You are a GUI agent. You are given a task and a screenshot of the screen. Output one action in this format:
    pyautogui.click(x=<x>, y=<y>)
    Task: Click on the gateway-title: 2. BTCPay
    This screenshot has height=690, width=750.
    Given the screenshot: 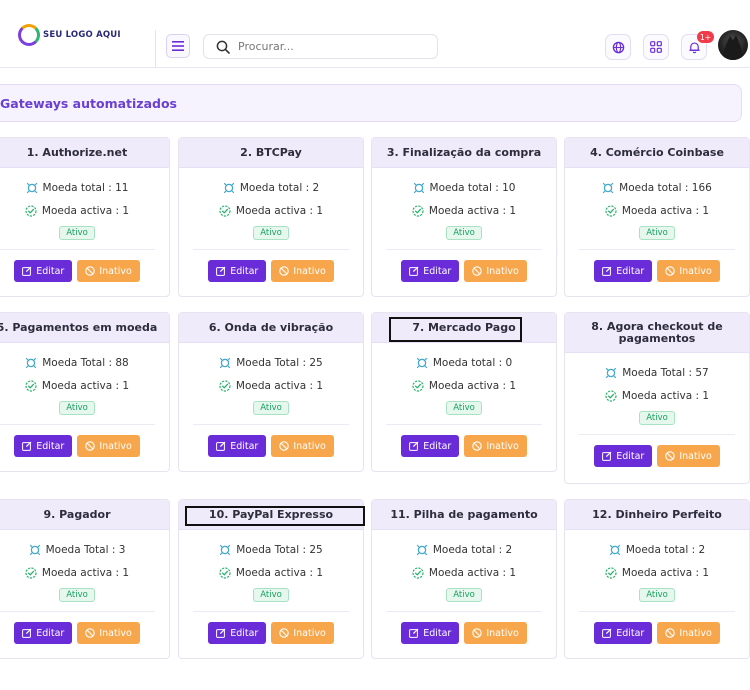 What is the action you would take?
    pyautogui.click(x=271, y=152)
    